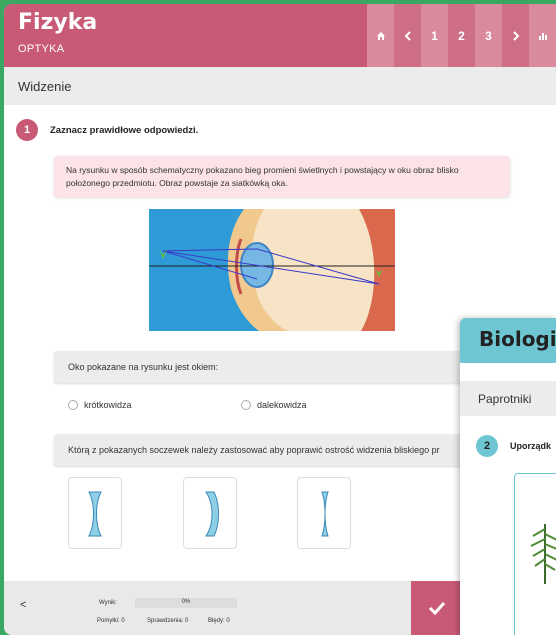  Describe the element at coordinates (108, 603) in the screenshot. I see `result-label: Wynik:` at that location.